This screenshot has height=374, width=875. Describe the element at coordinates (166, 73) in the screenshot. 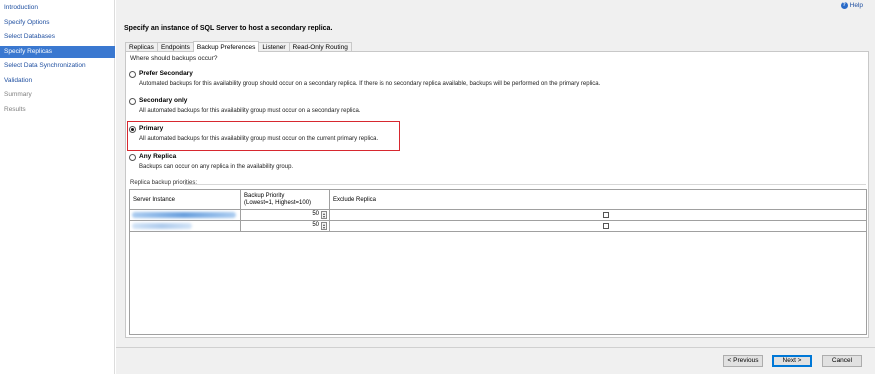

I see `option-label: Prefer Secondary` at that location.